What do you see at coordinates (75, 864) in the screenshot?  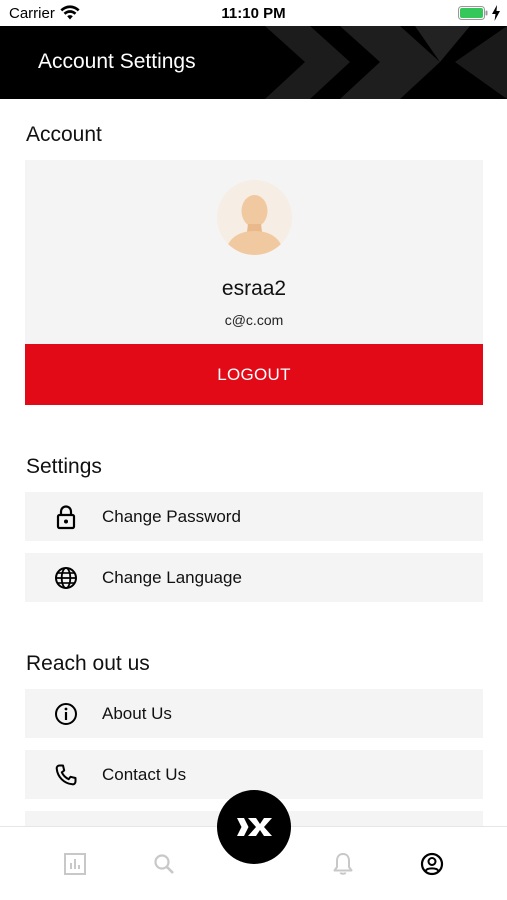 I see `chart-icon` at bounding box center [75, 864].